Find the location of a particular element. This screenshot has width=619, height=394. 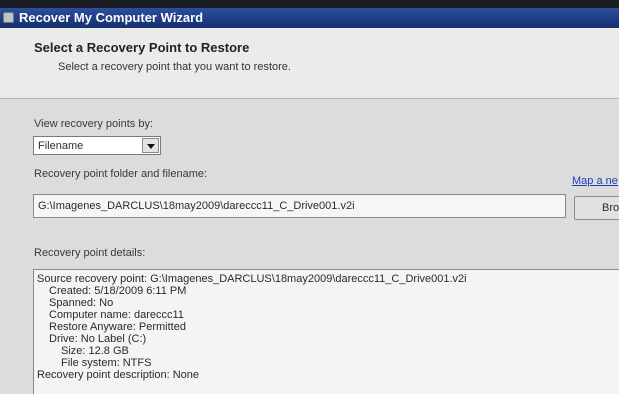

page-title: Select a Recovery Point to Restore is located at coordinates (142, 47).